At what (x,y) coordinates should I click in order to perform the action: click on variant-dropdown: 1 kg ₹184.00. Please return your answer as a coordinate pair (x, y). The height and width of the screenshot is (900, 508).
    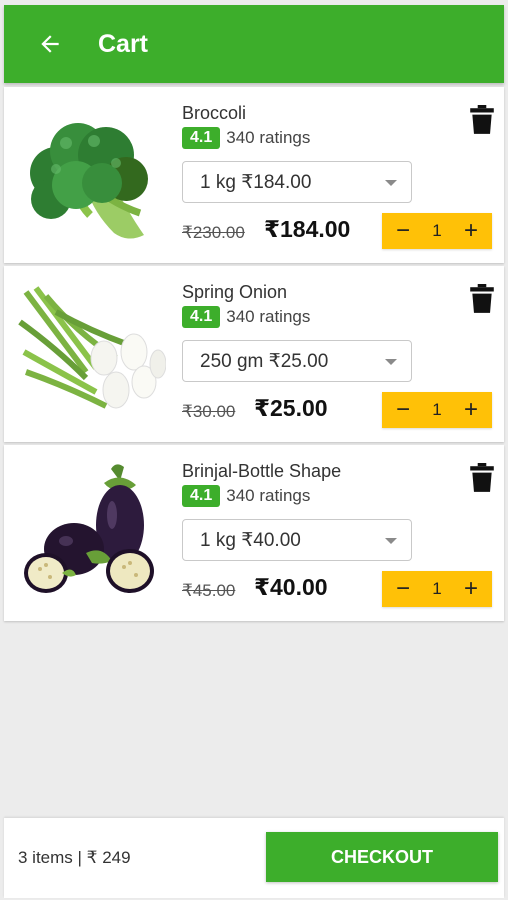
    Looking at the image, I should click on (297, 182).